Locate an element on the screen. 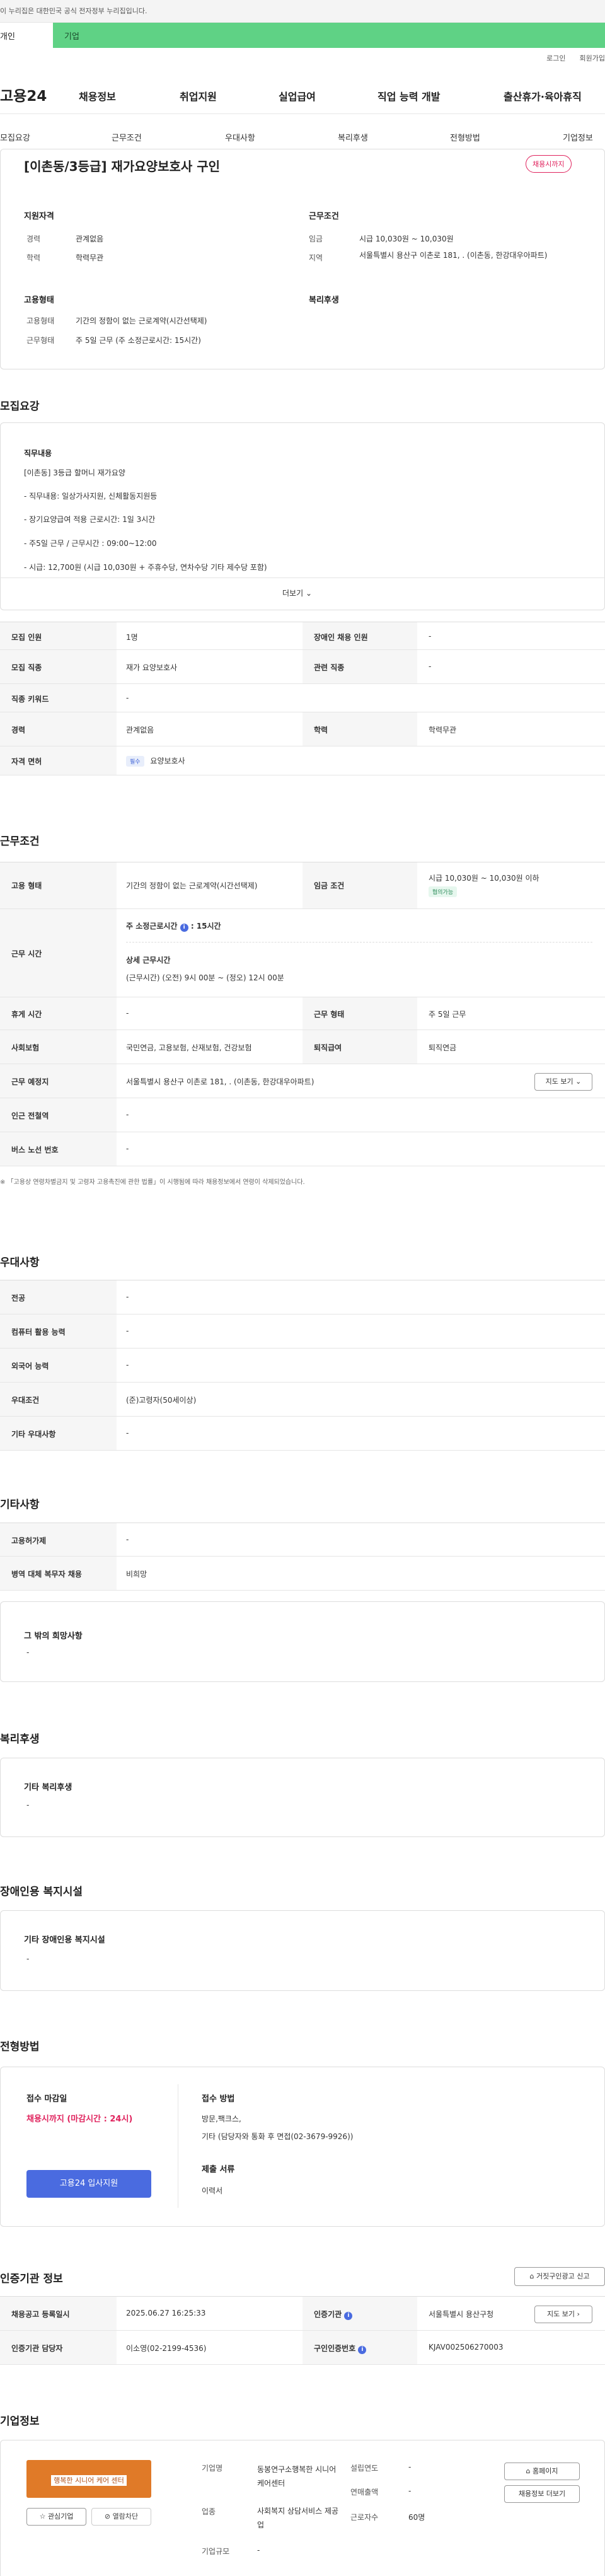 Image resolution: width=605 pixels, height=2576 pixels. th: 컴퓨터 활용 능력 is located at coordinates (58, 1331).